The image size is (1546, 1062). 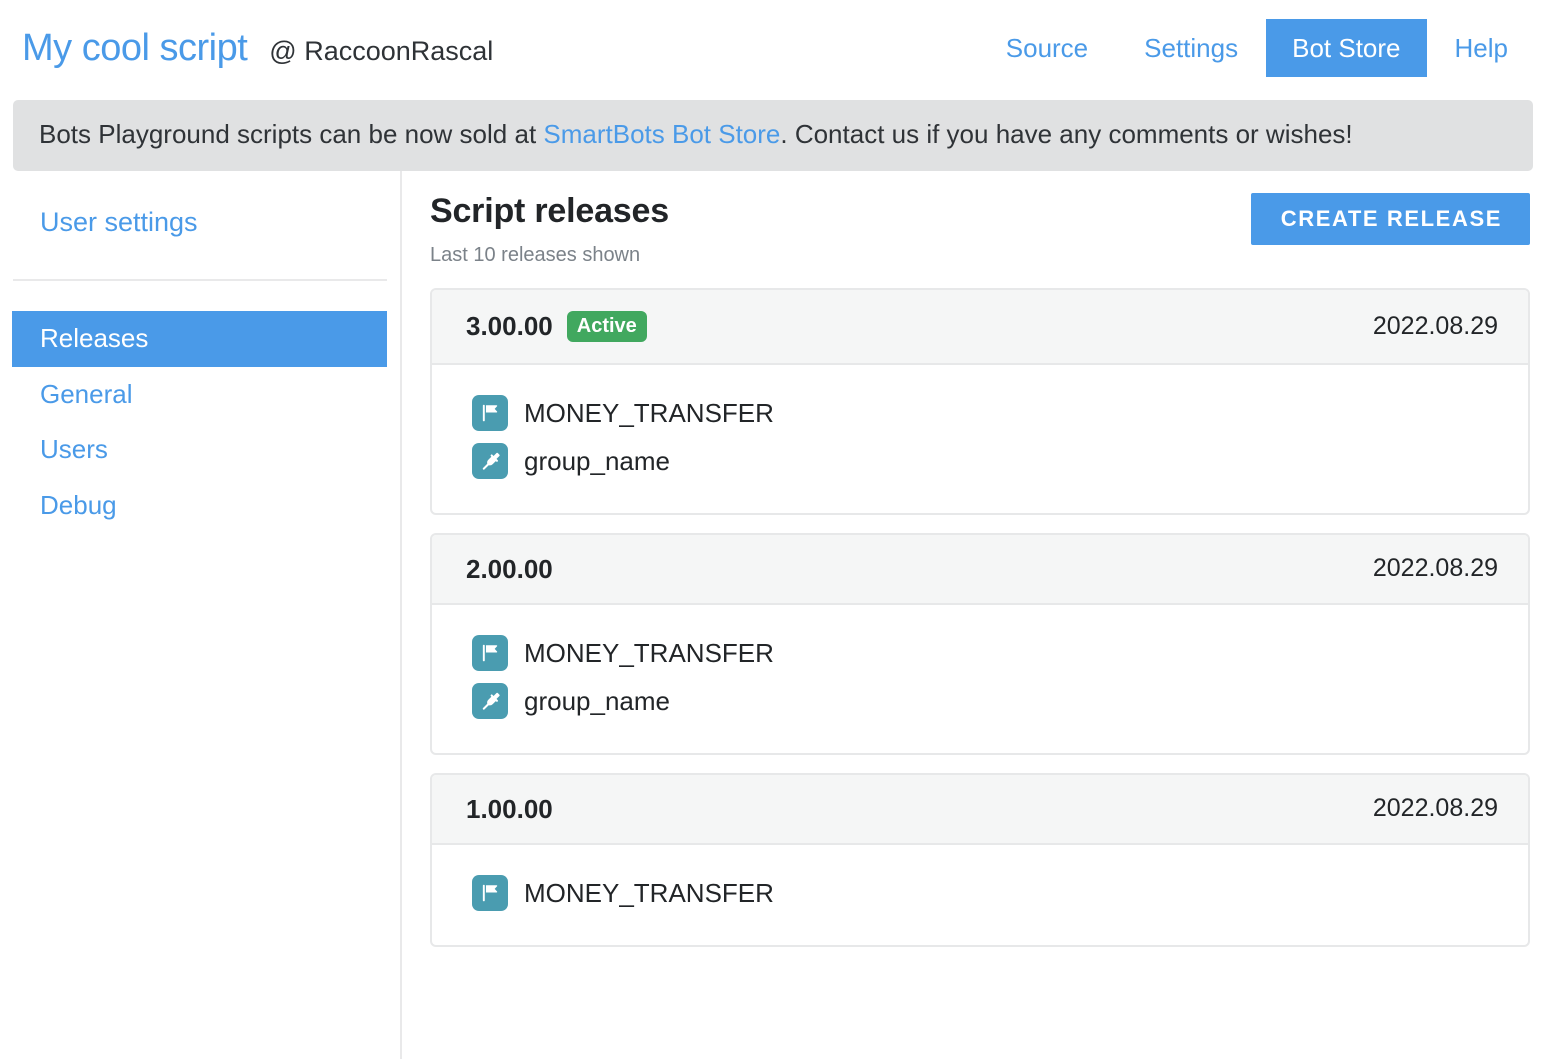 I want to click on nav-link-bot-store: Bot Store, so click(x=1346, y=48).